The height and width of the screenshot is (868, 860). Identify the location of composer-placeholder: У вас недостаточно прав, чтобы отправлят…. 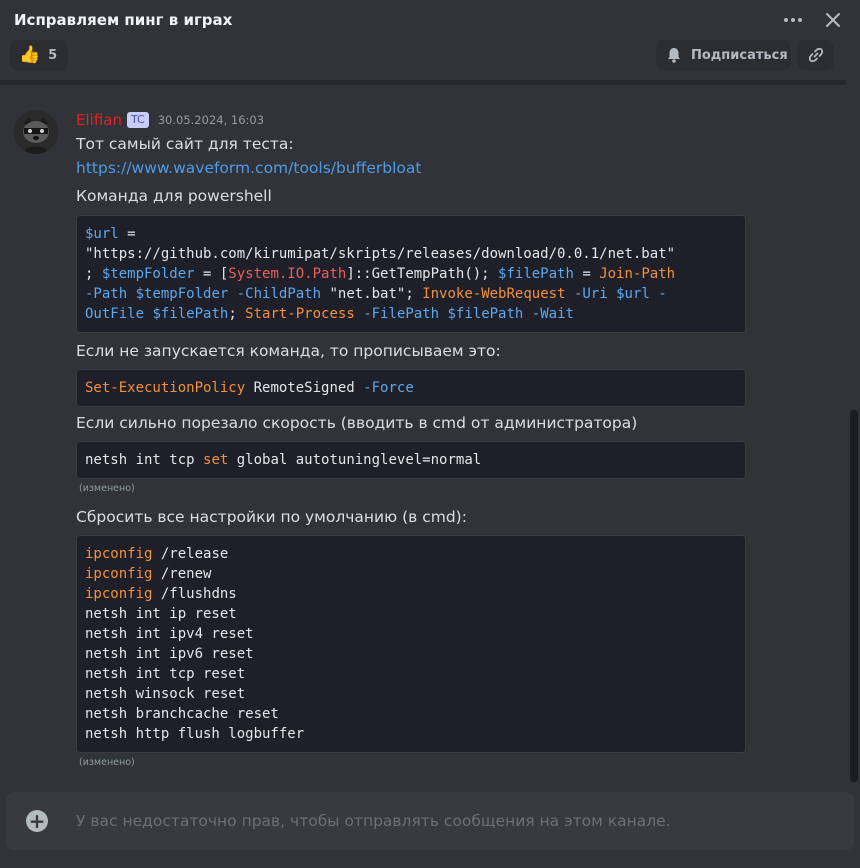
(373, 821).